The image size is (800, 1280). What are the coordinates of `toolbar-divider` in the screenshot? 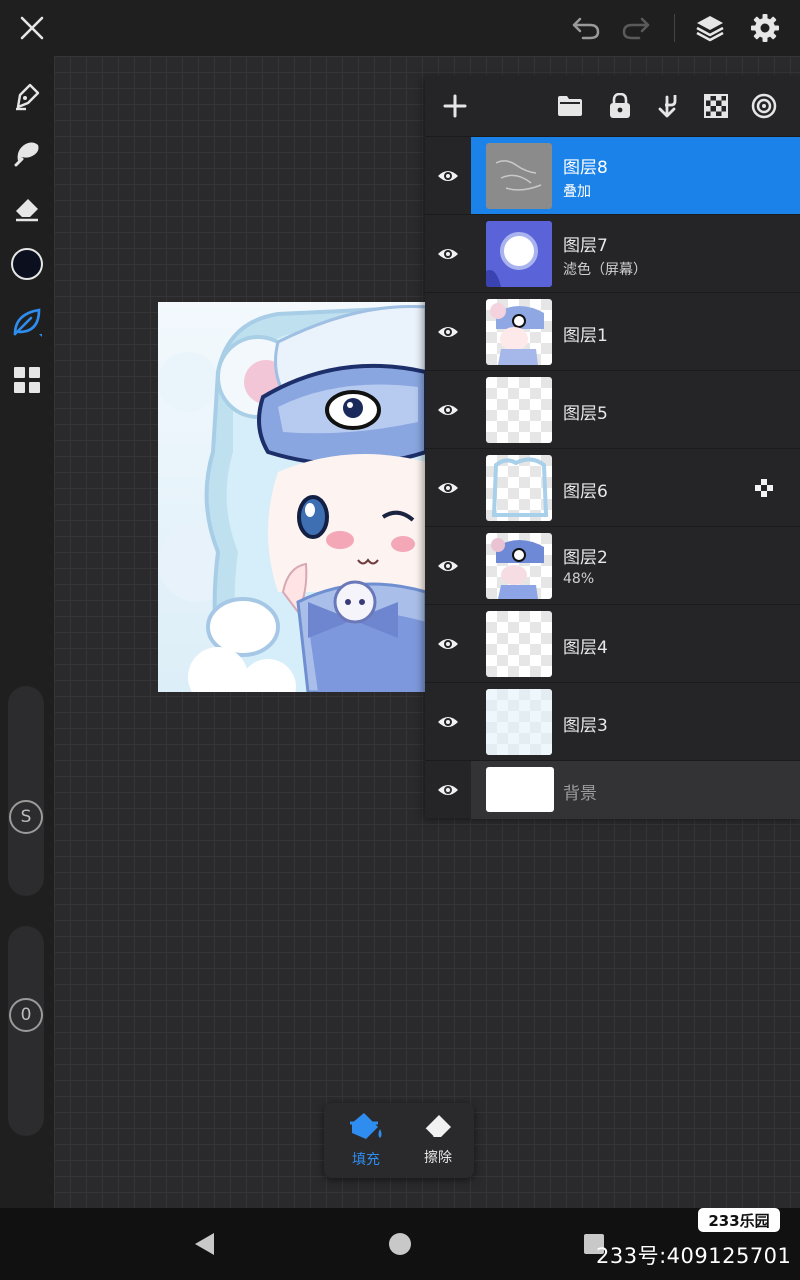 It's located at (674, 28).